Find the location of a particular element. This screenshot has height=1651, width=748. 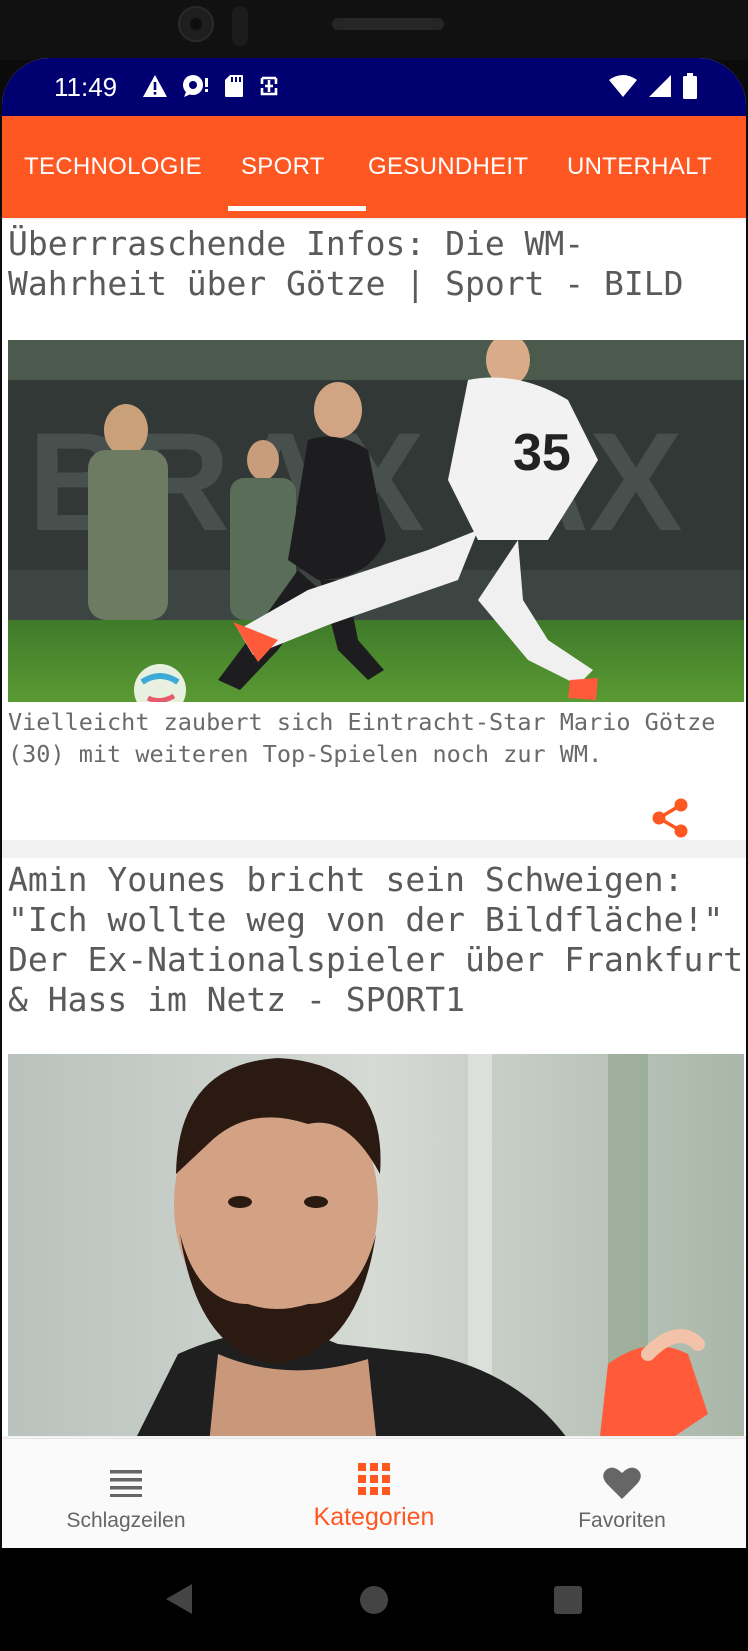

location-bubble-icon is located at coordinates (195, 86).